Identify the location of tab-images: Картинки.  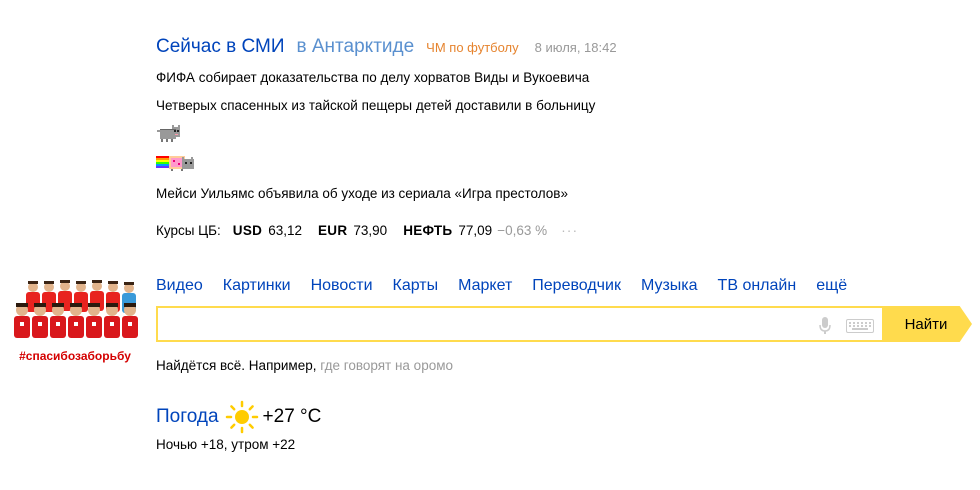
(257, 286).